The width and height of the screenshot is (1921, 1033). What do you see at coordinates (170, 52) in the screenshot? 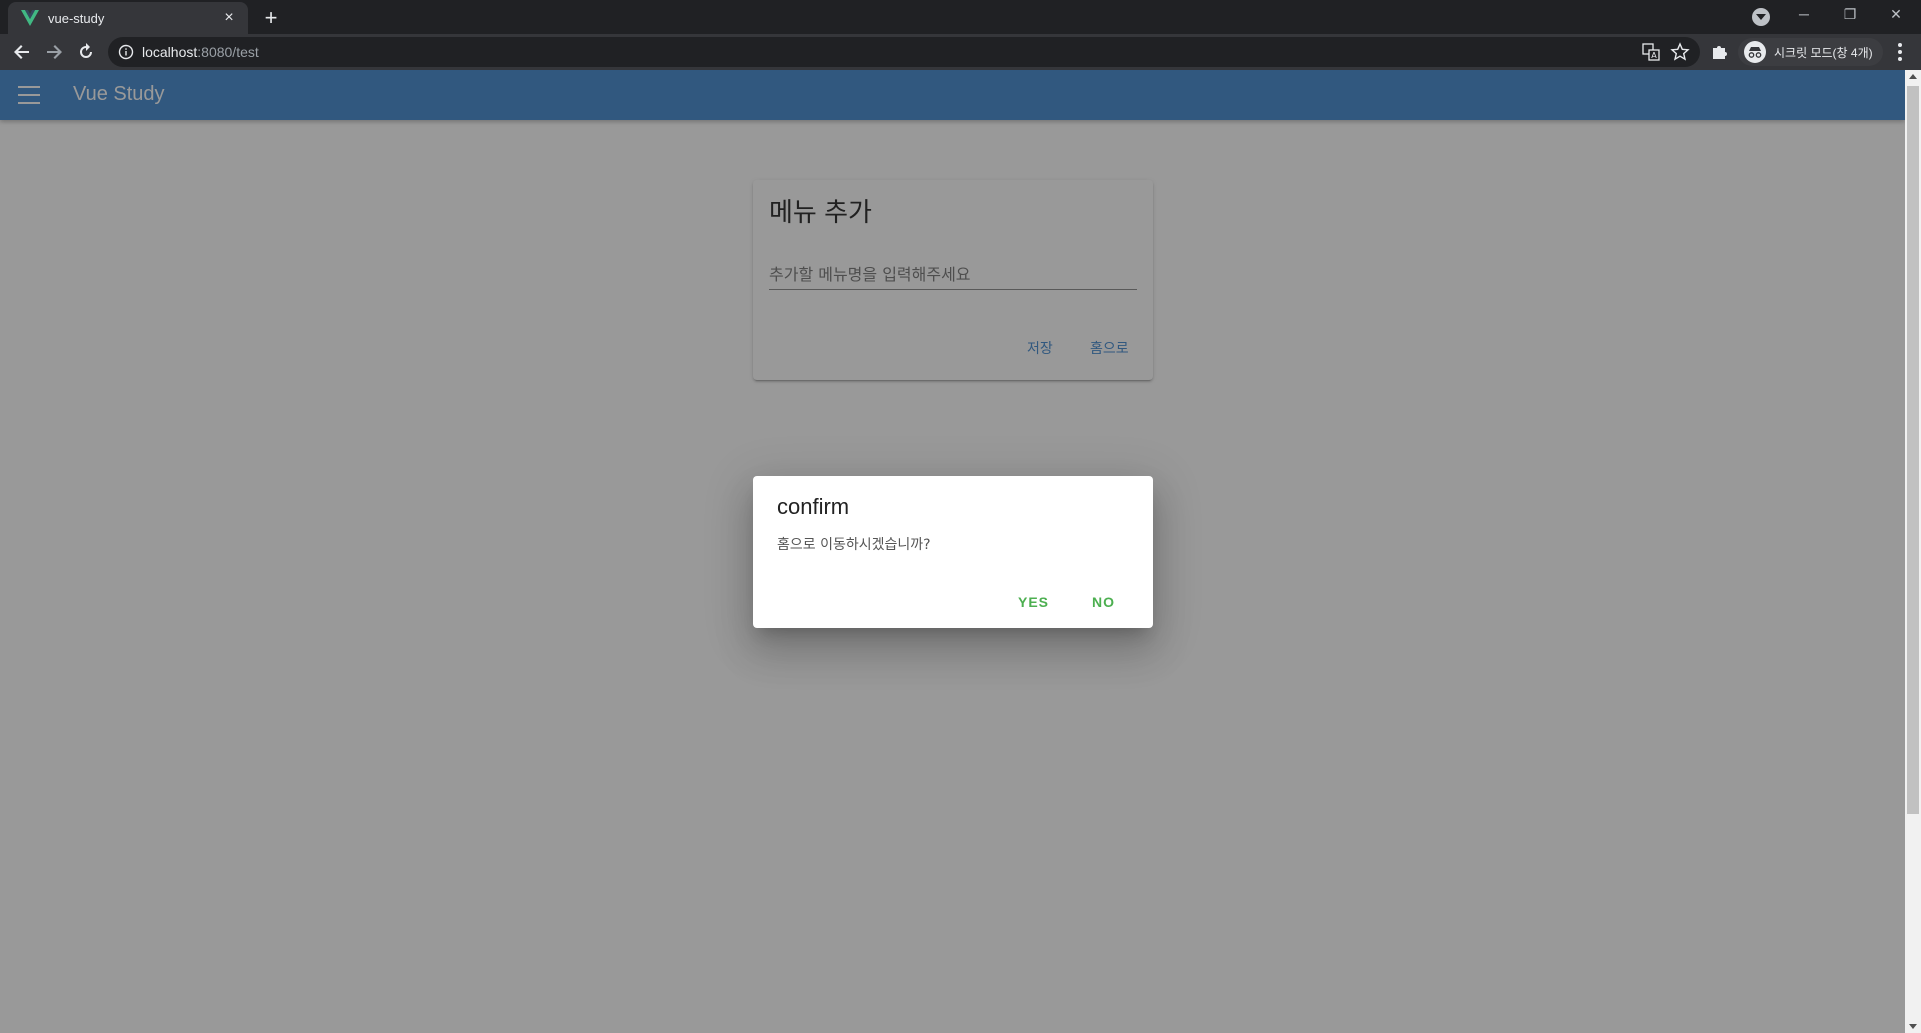
I see `url-host: localhost` at bounding box center [170, 52].